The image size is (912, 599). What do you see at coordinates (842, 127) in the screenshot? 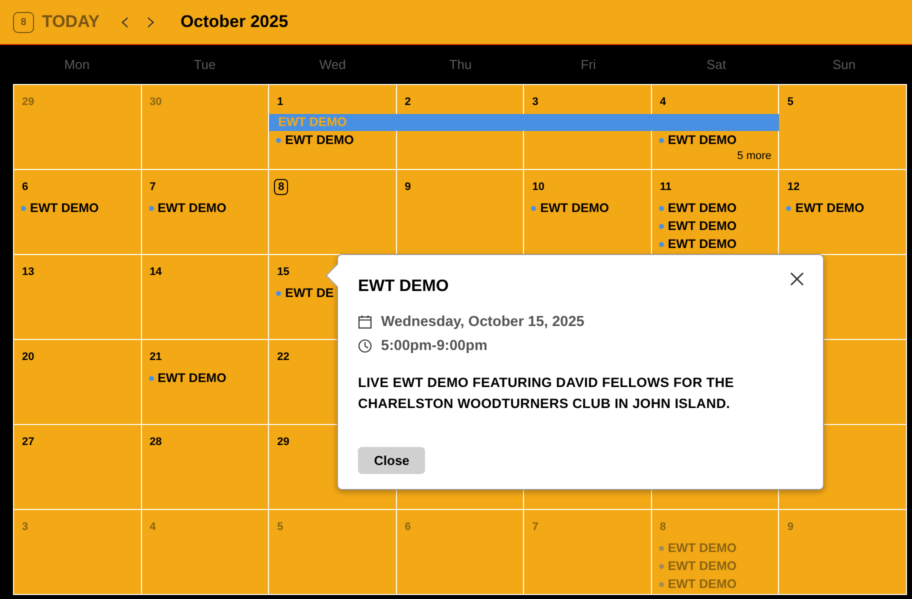
I see `day-cell: 5` at bounding box center [842, 127].